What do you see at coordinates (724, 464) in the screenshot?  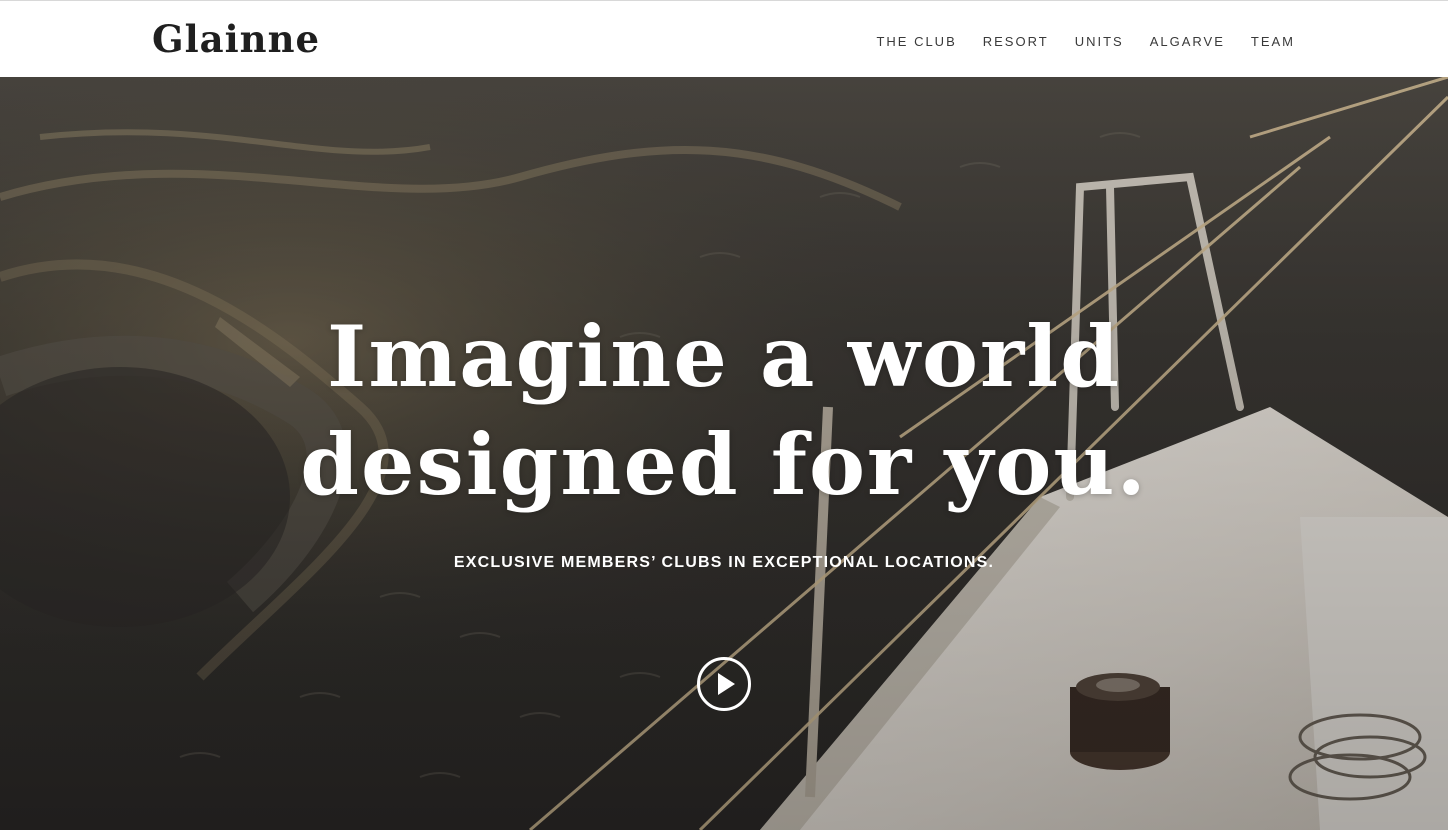 I see `hero-title-line-2: designed for you.` at bounding box center [724, 464].